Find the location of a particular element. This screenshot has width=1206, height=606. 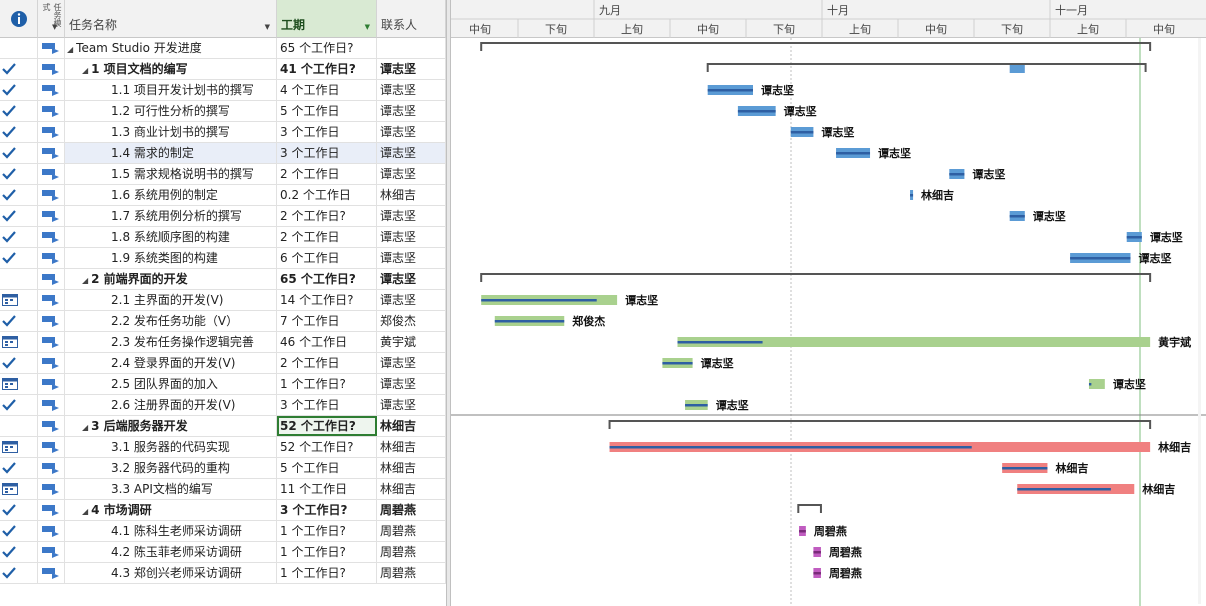

table-row: 1.3 商业计划书的撰写 3 个工作日 谭志坚 is located at coordinates (223, 132).